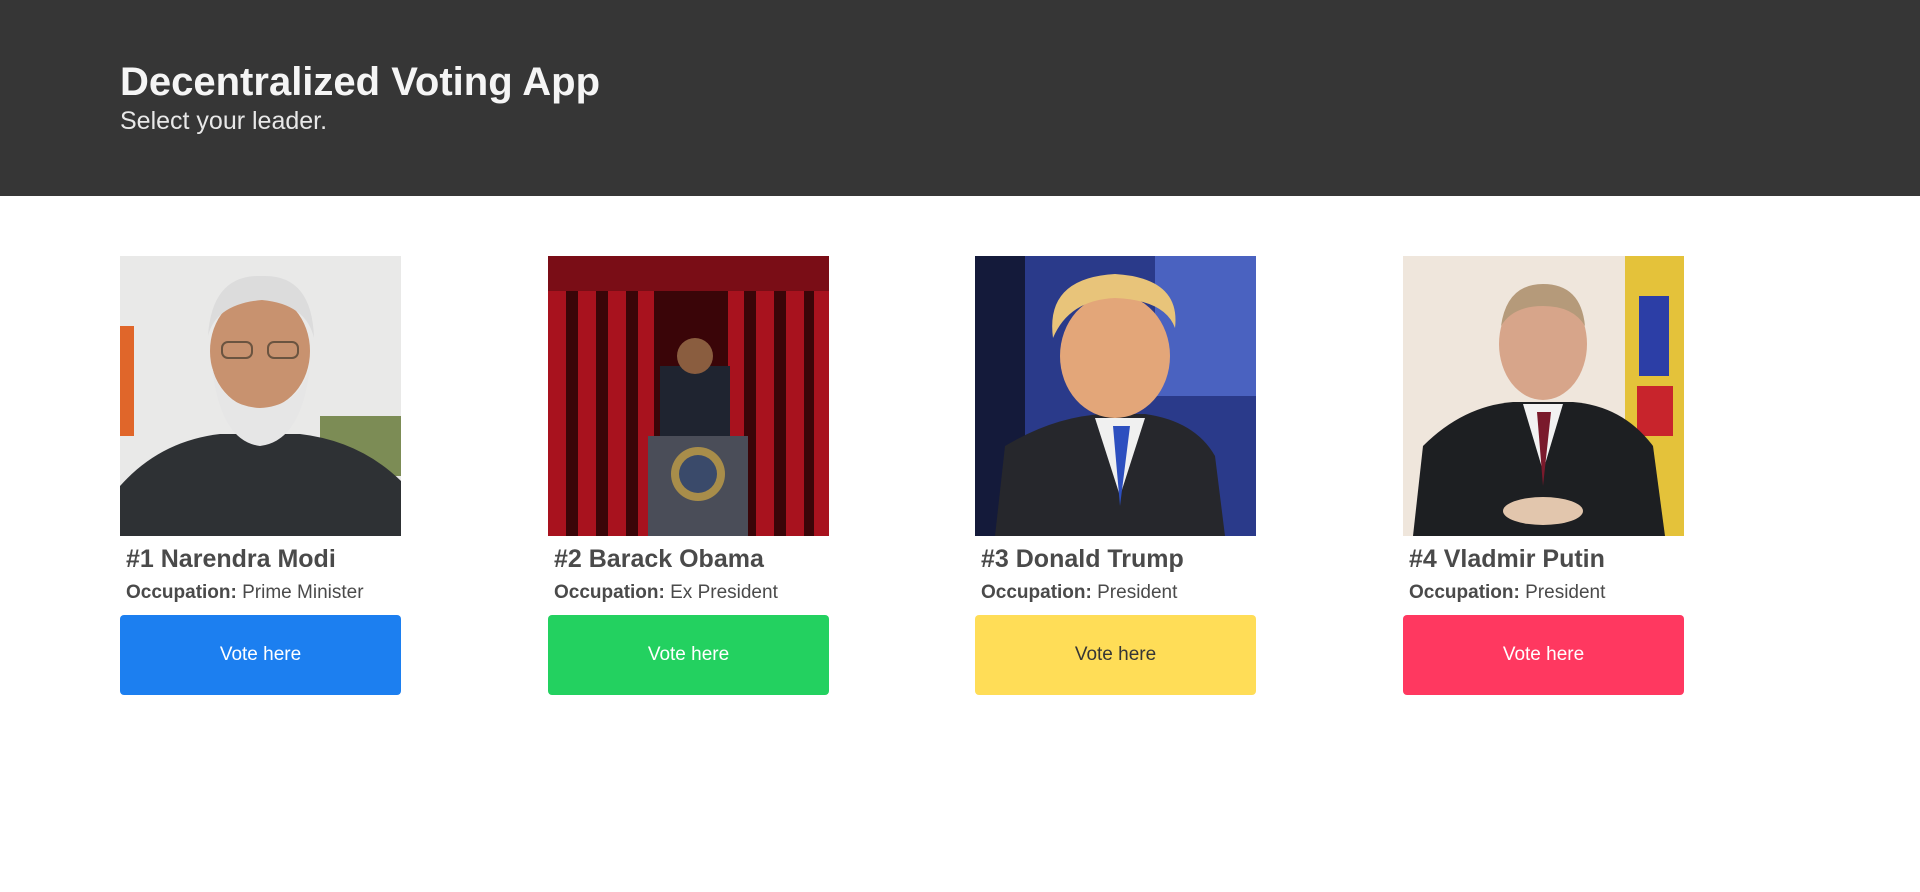  Describe the element at coordinates (724, 592) in the screenshot. I see `occupation-value: Ex President` at that location.